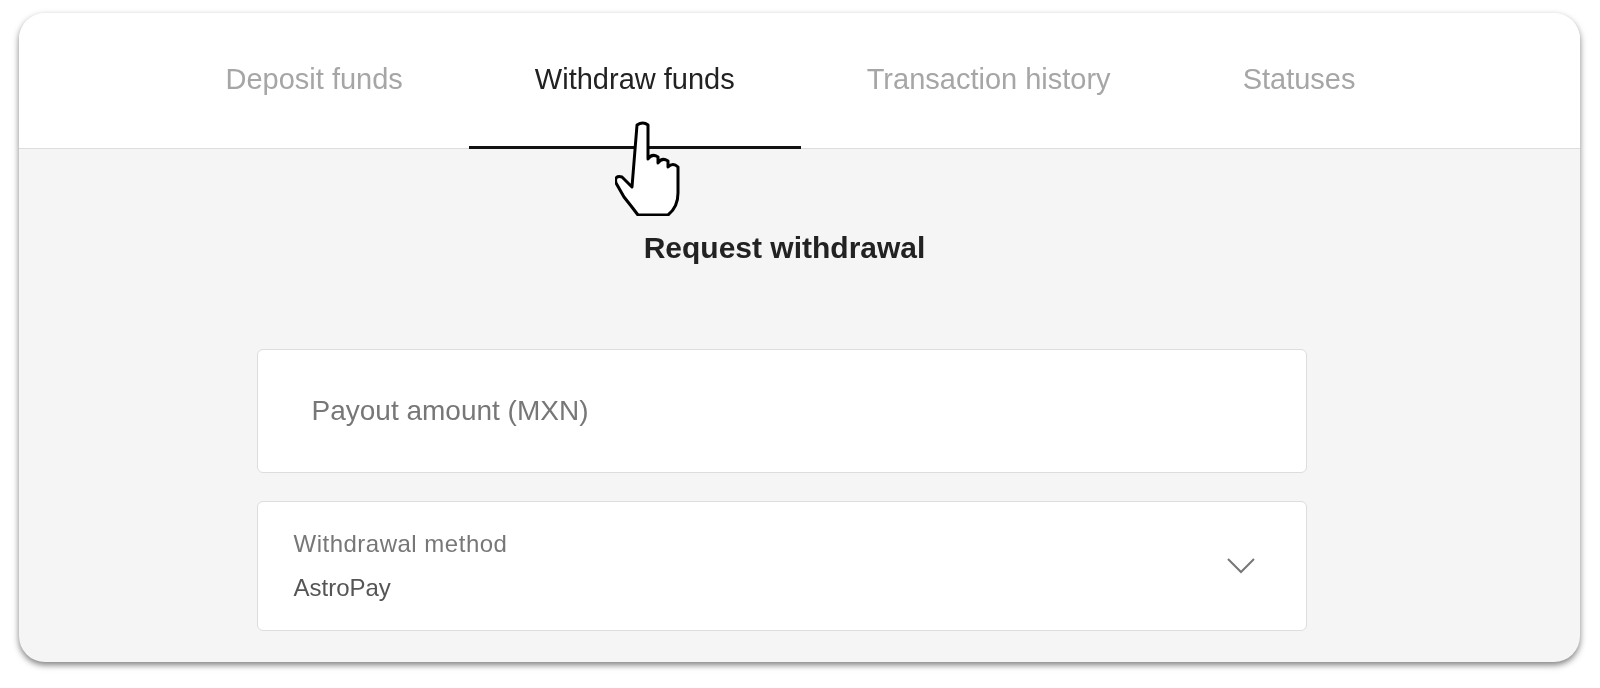  I want to click on withdrawal-method-select: Withdrawal method AstroPay, so click(781, 566).